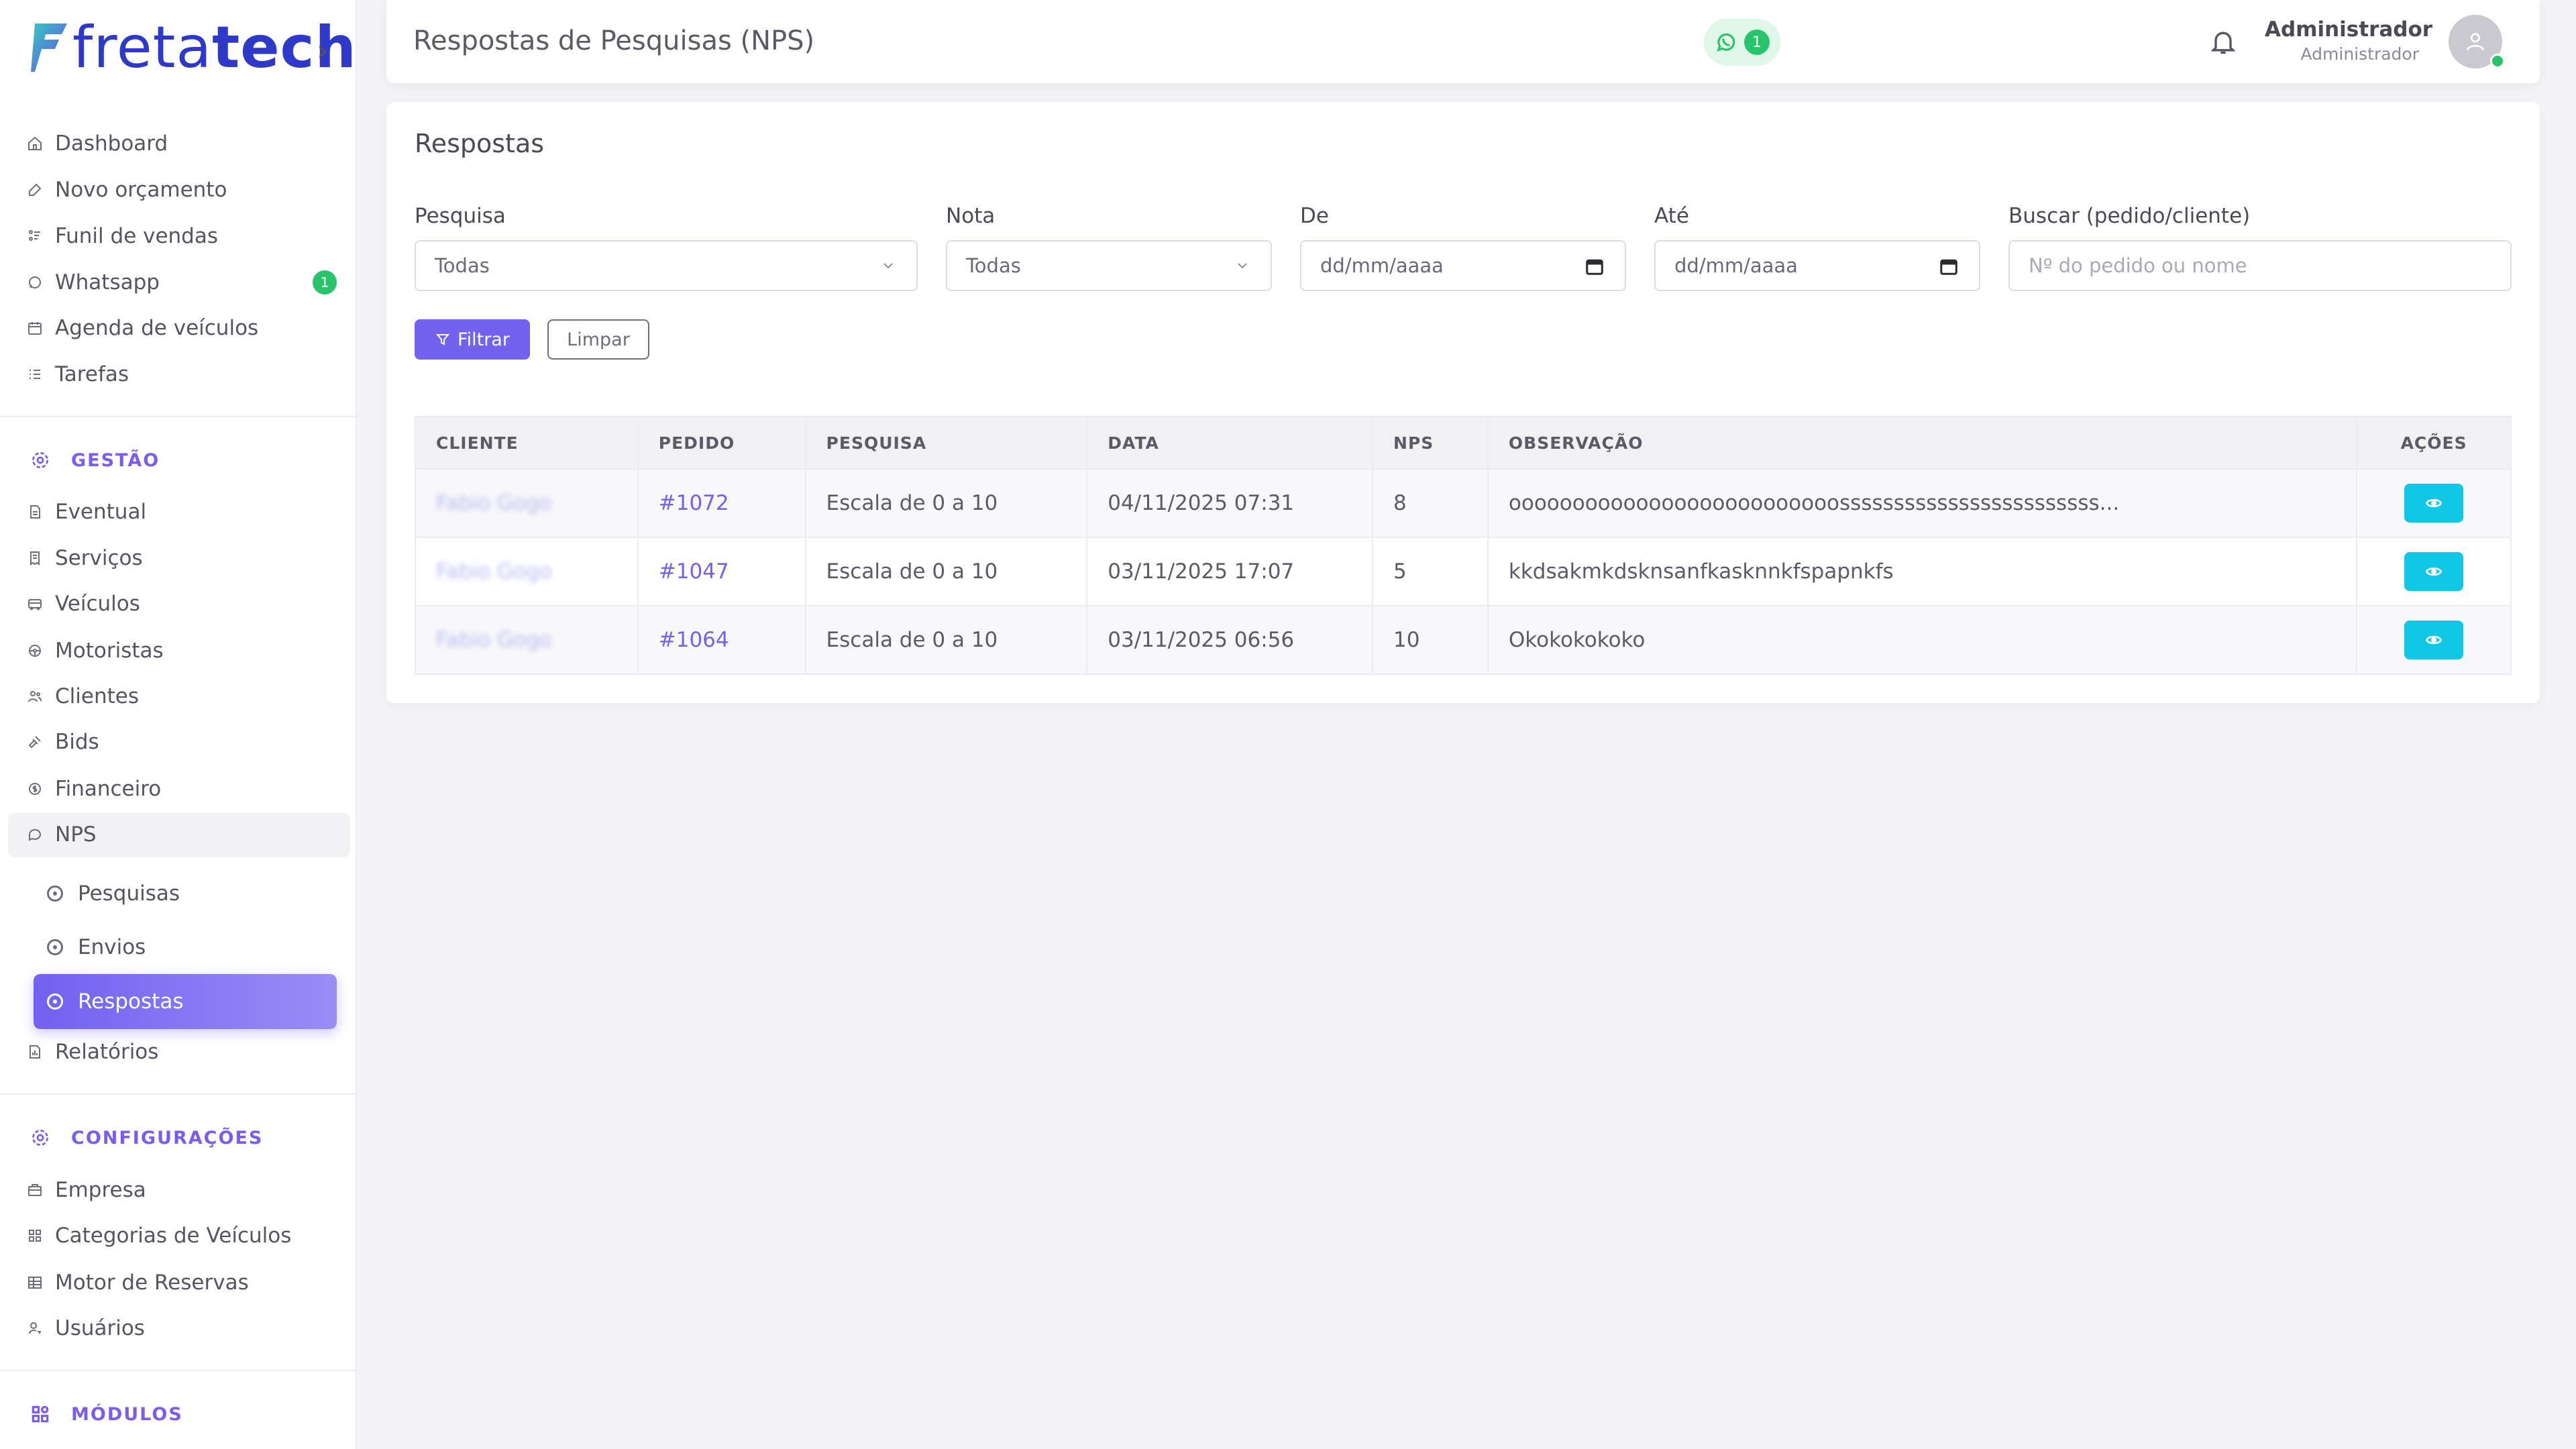  What do you see at coordinates (35, 512) in the screenshot?
I see `file-icon` at bounding box center [35, 512].